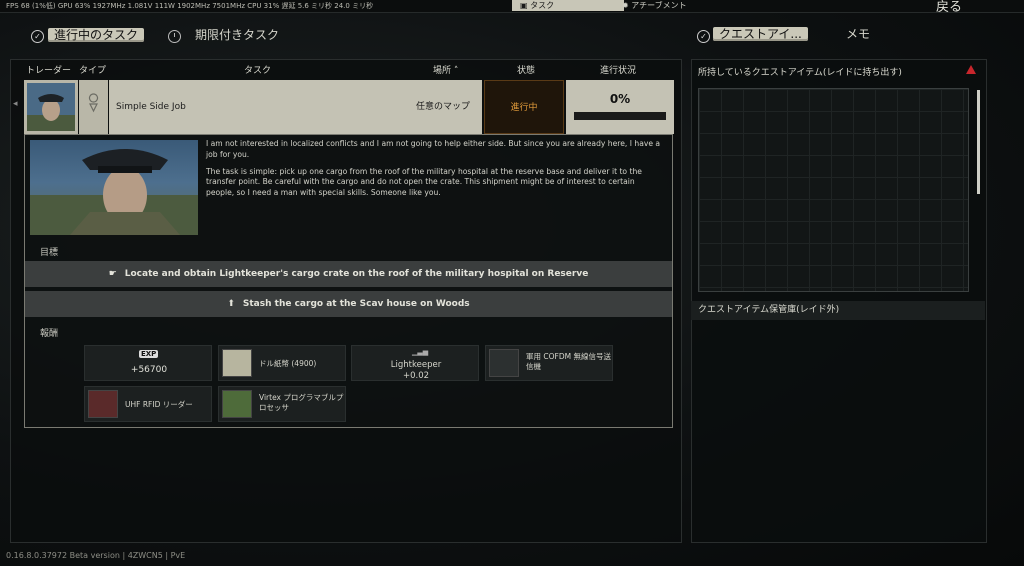  What do you see at coordinates (620, 116) in the screenshot?
I see `progress-bar` at bounding box center [620, 116].